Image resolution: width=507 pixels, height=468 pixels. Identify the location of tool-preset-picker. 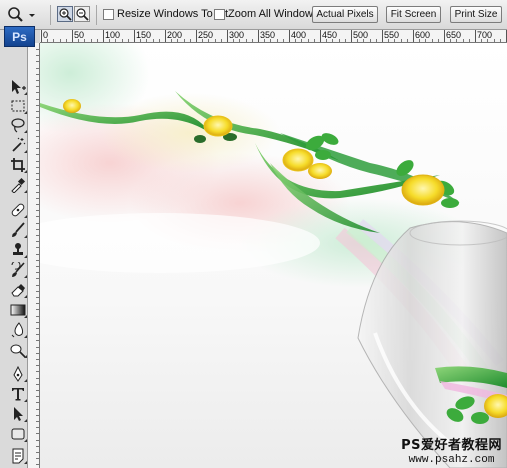
(25, 15).